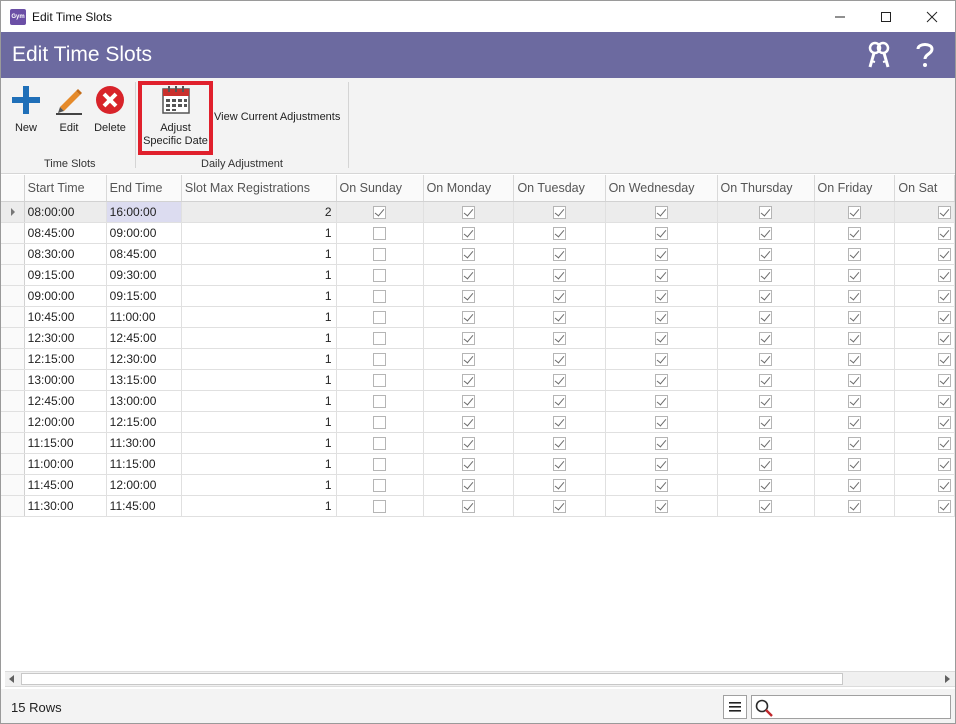 This screenshot has height=724, width=956. Describe the element at coordinates (478, 338) in the screenshot. I see `table-row: 12:30:00 12:45:00 1` at that location.